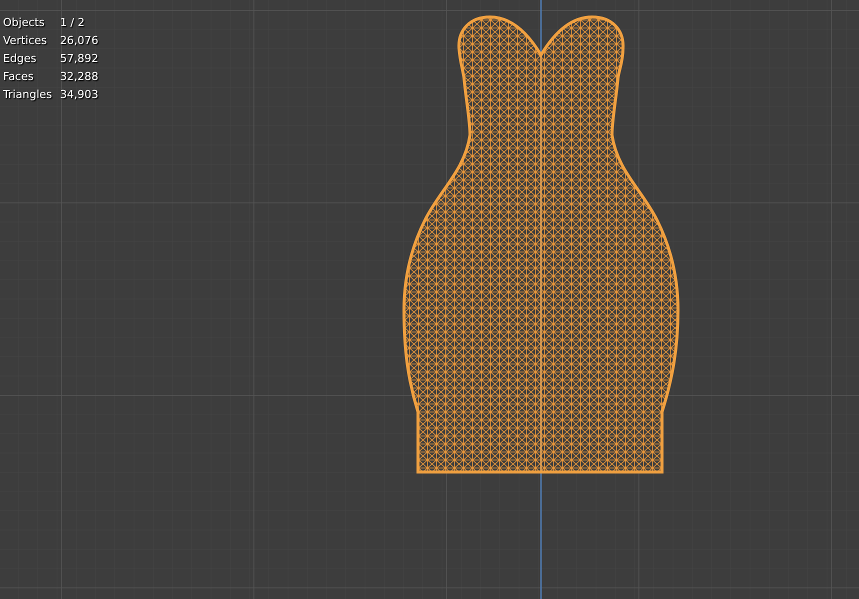  What do you see at coordinates (19, 77) in the screenshot?
I see `stat-label: Faces` at bounding box center [19, 77].